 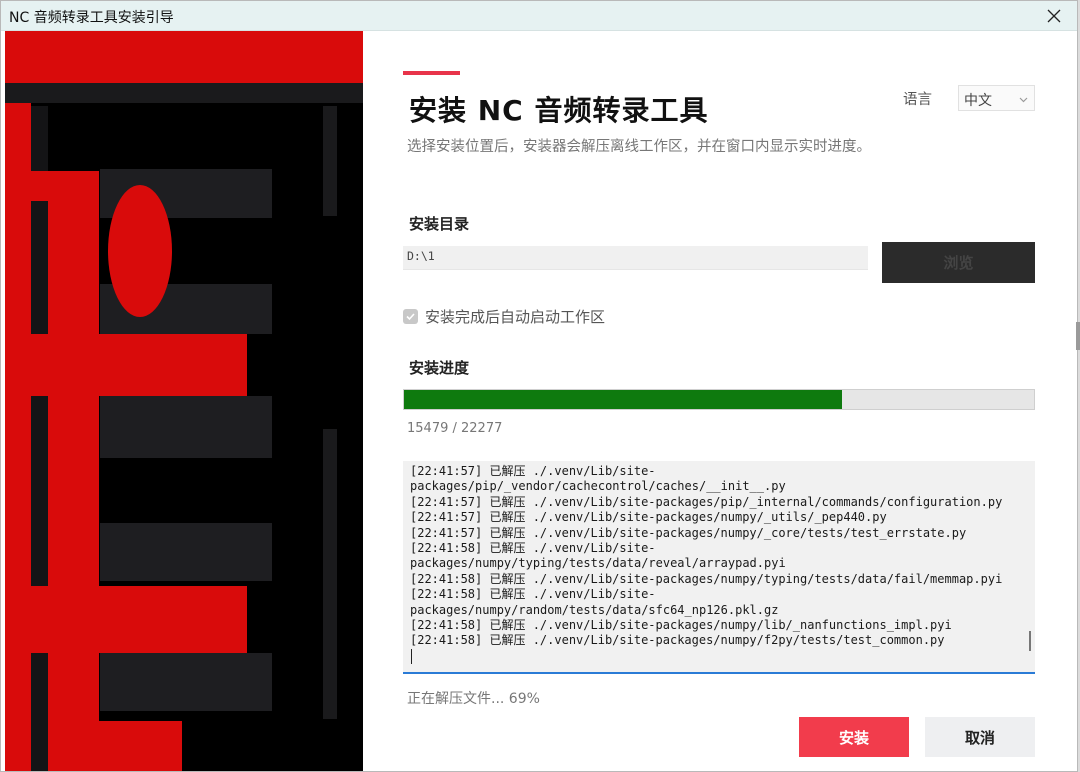 I want to click on progress-bar, so click(x=719, y=399).